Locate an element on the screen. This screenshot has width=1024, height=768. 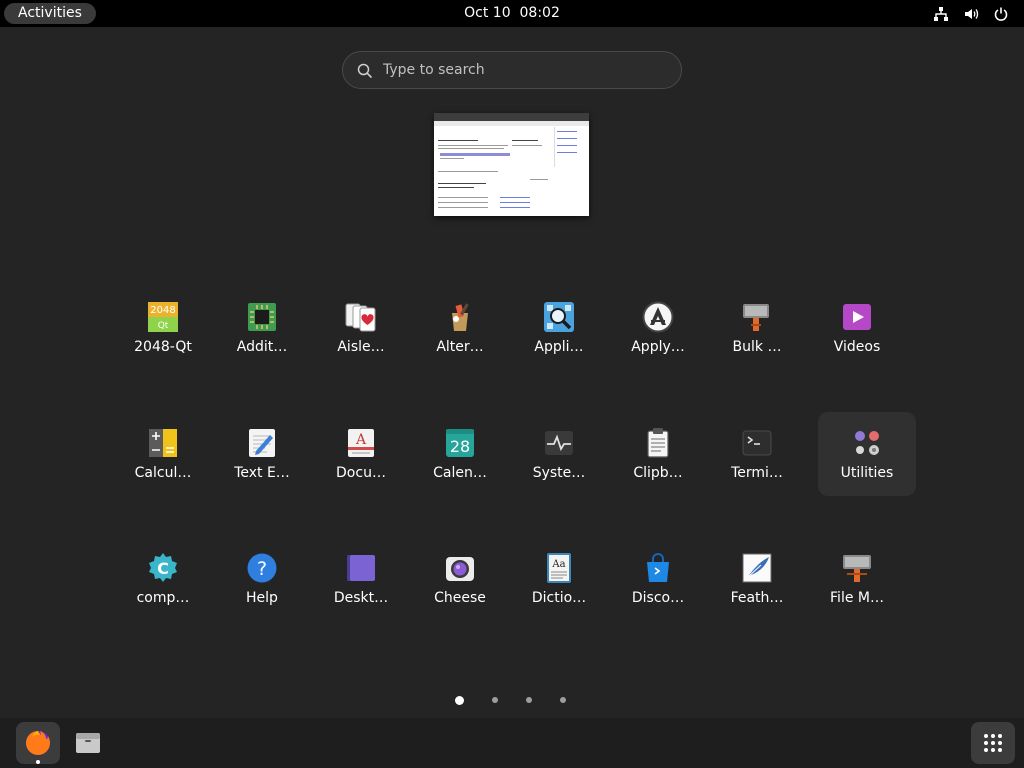
window-thumbnail is located at coordinates (511, 164).